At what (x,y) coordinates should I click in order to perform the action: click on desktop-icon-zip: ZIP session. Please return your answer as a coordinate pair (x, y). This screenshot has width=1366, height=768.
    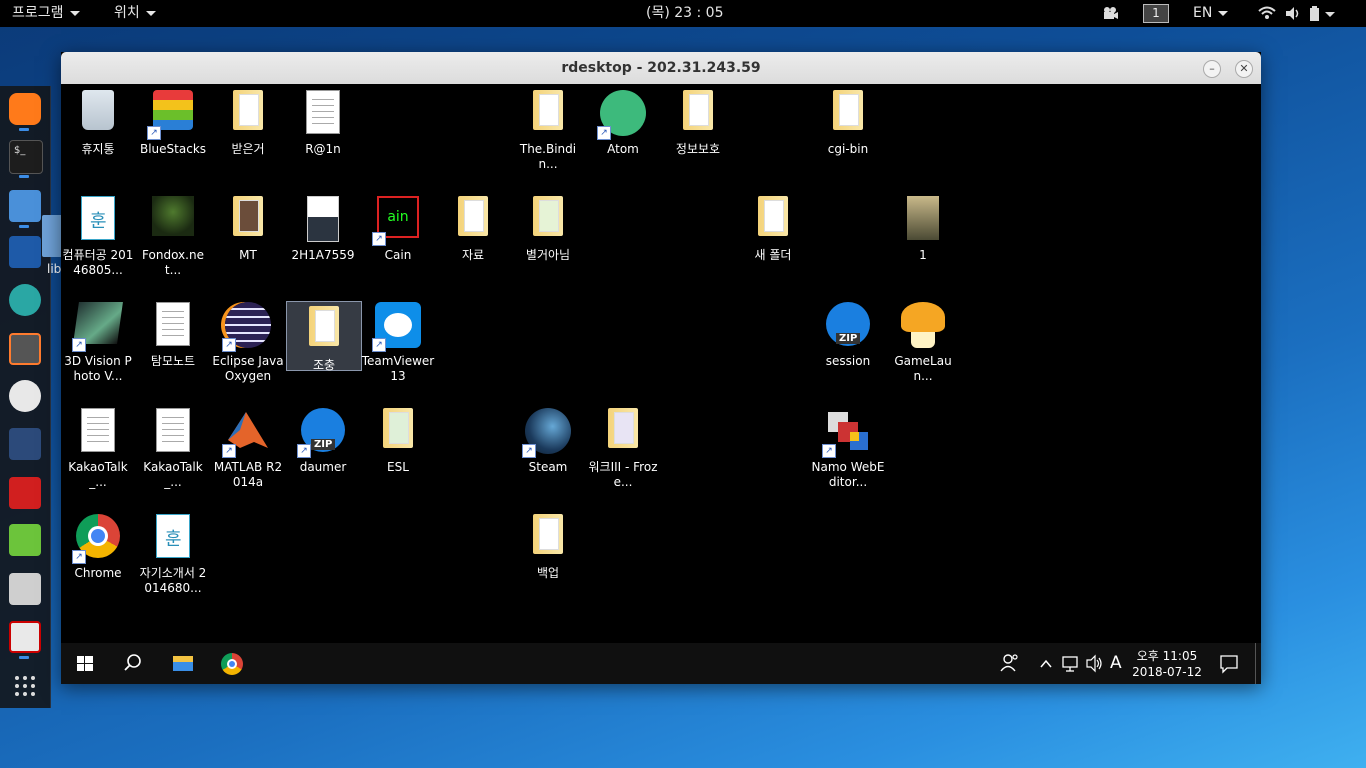
    Looking at the image, I should click on (848, 332).